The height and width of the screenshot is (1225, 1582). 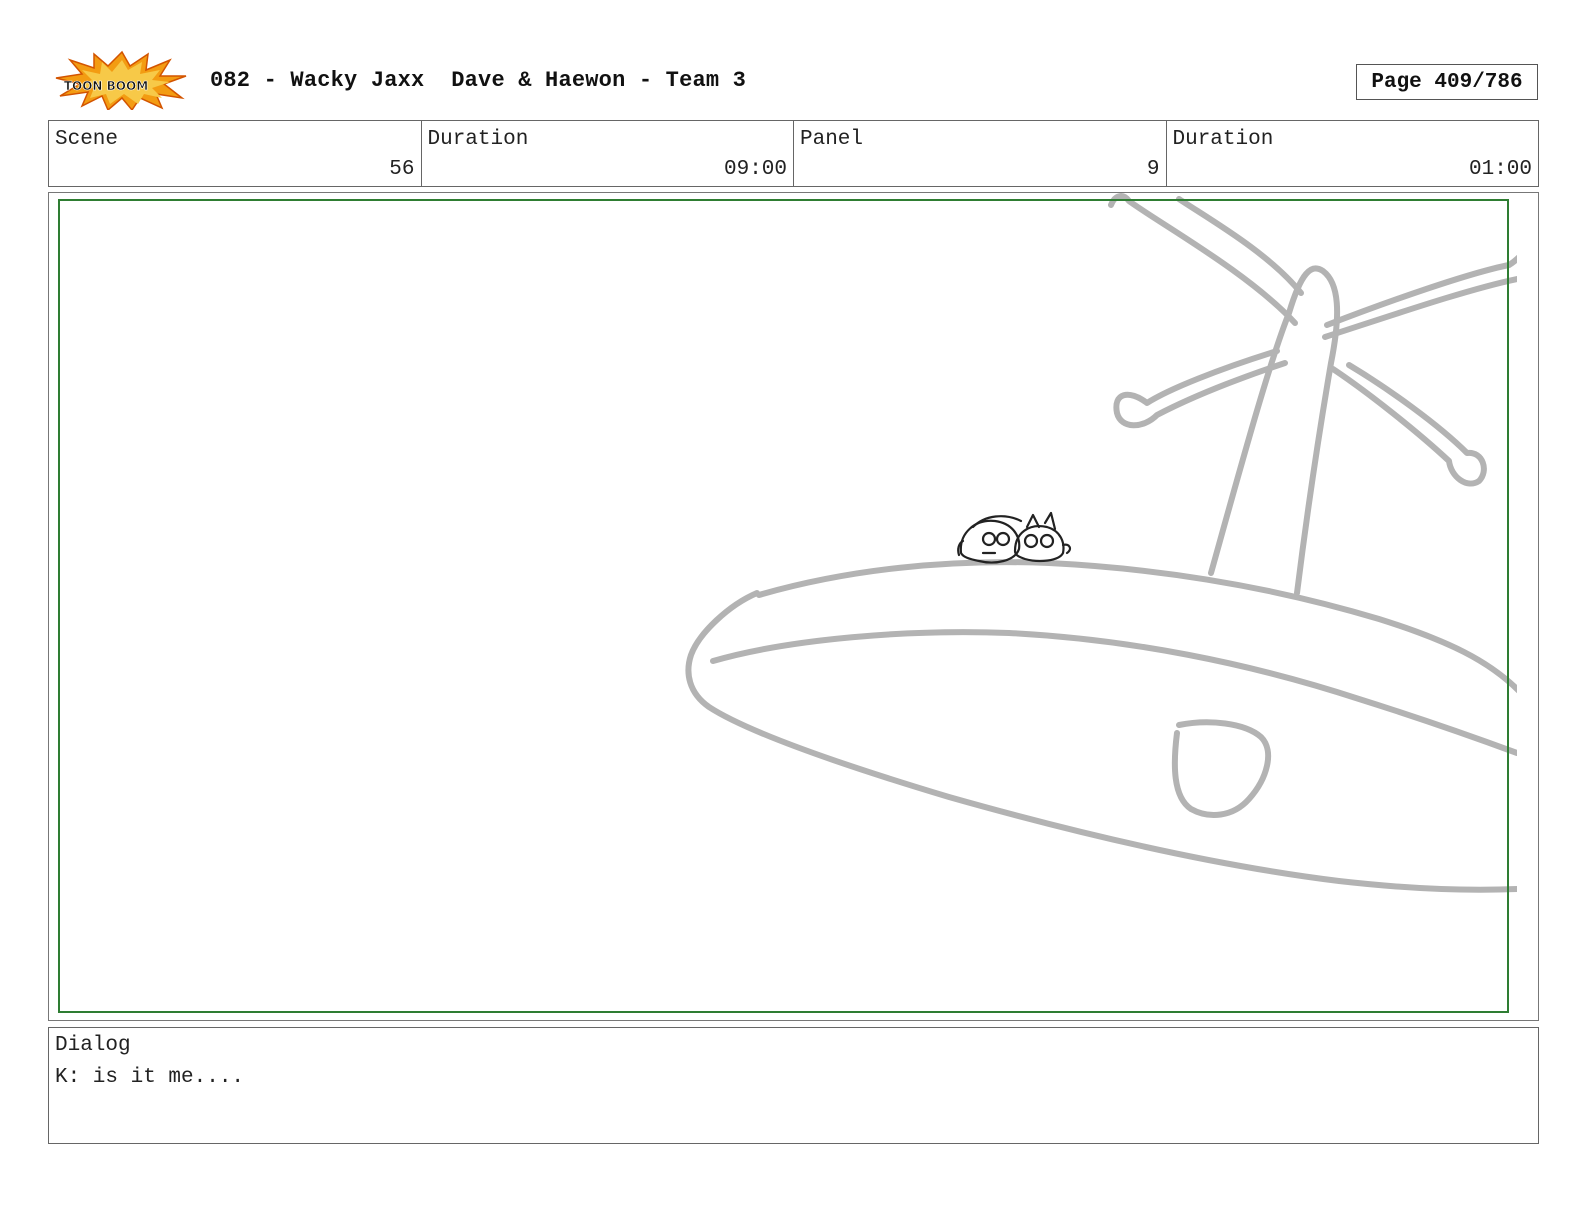 I want to click on scene-duration-cell: Duration 09:00, so click(x=608, y=153).